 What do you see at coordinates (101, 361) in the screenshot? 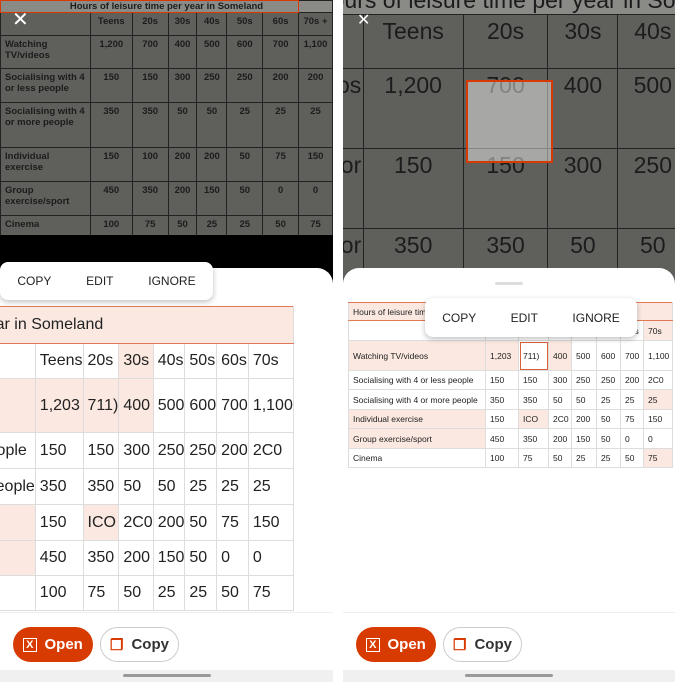
I see `header-cell: 20s` at bounding box center [101, 361].